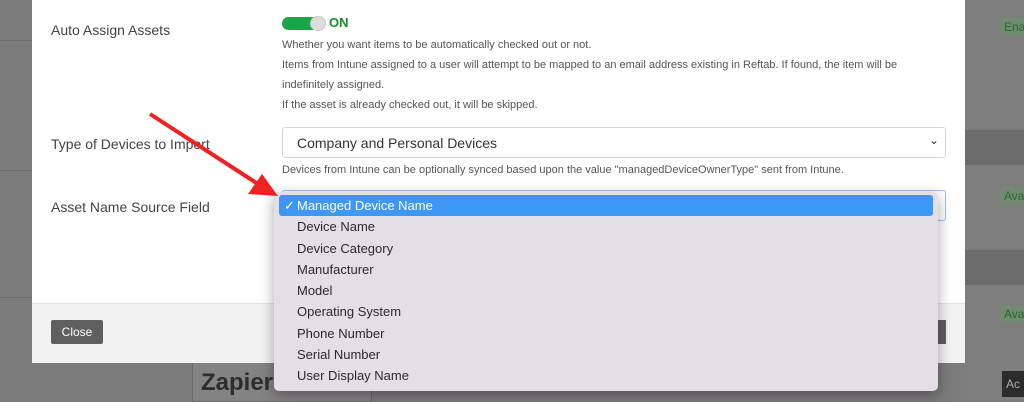  What do you see at coordinates (204, 149) in the screenshot?
I see `arrow-shaft` at bounding box center [204, 149].